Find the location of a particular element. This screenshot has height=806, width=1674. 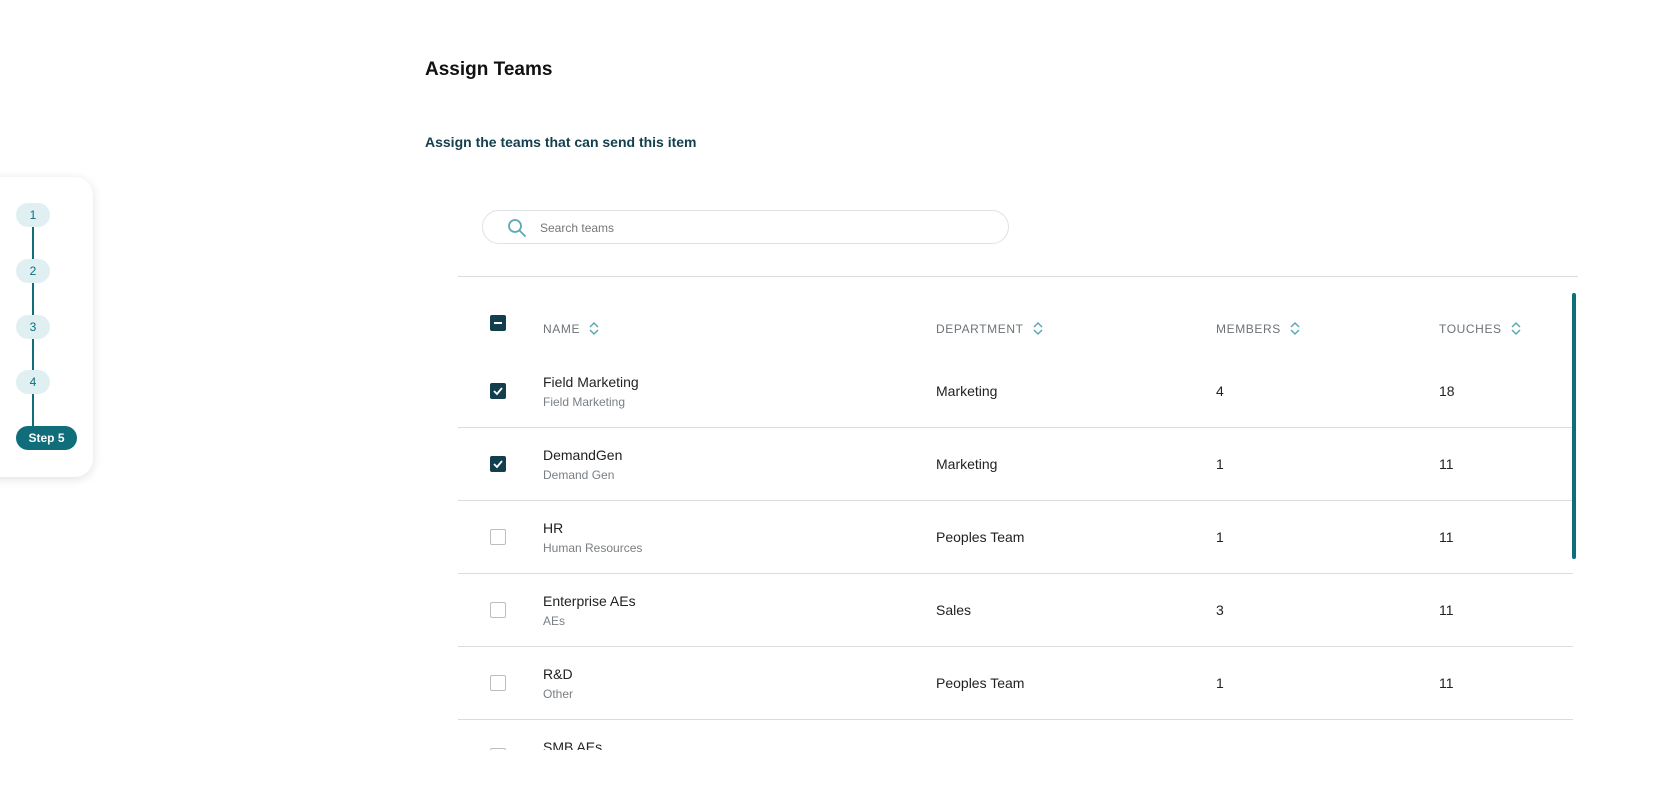

team-name-cell: DemandGen Demand Gen is located at coordinates (582, 464).